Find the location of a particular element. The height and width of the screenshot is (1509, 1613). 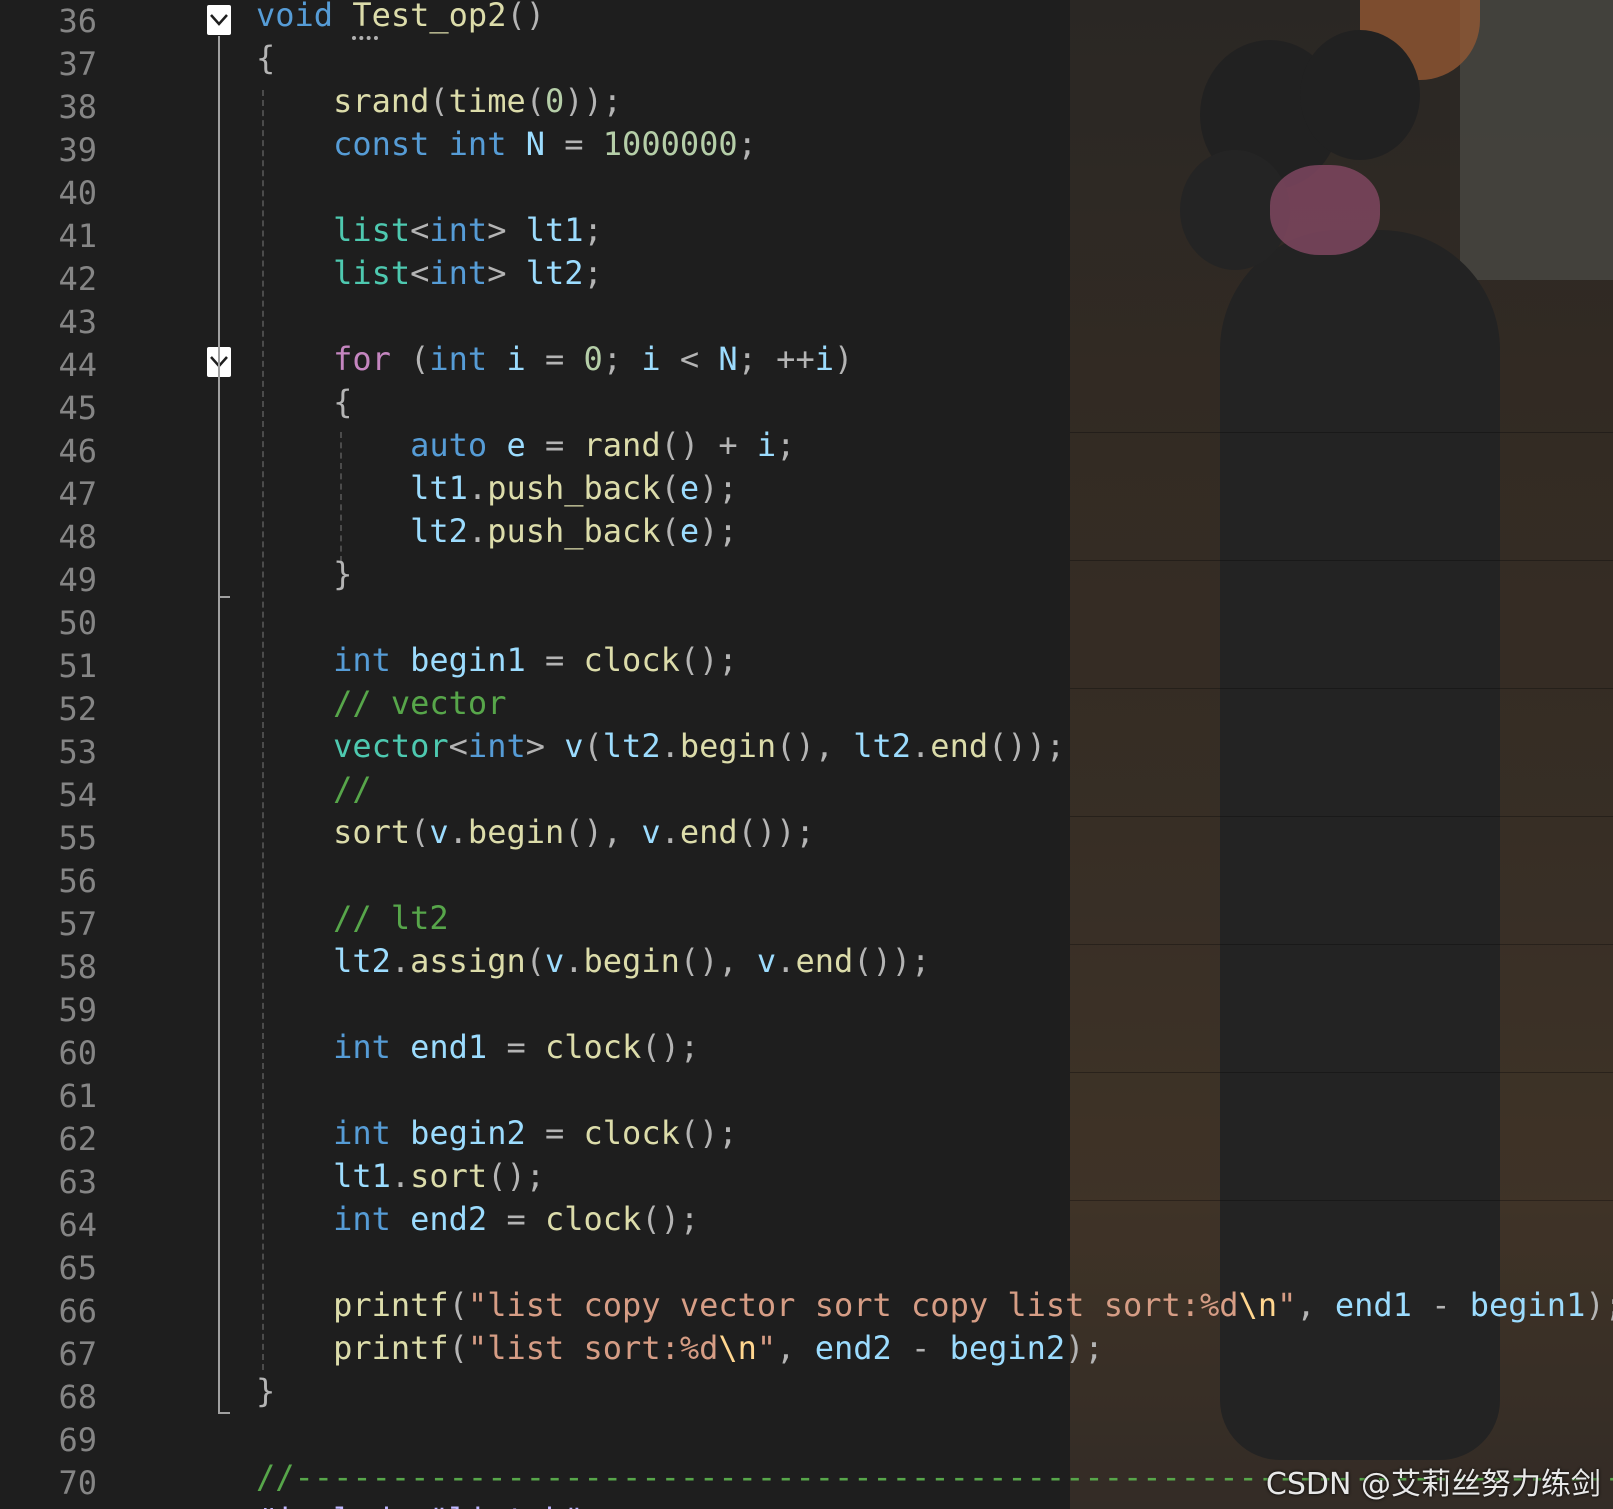

code-token: end2 is located at coordinates (449, 1219).